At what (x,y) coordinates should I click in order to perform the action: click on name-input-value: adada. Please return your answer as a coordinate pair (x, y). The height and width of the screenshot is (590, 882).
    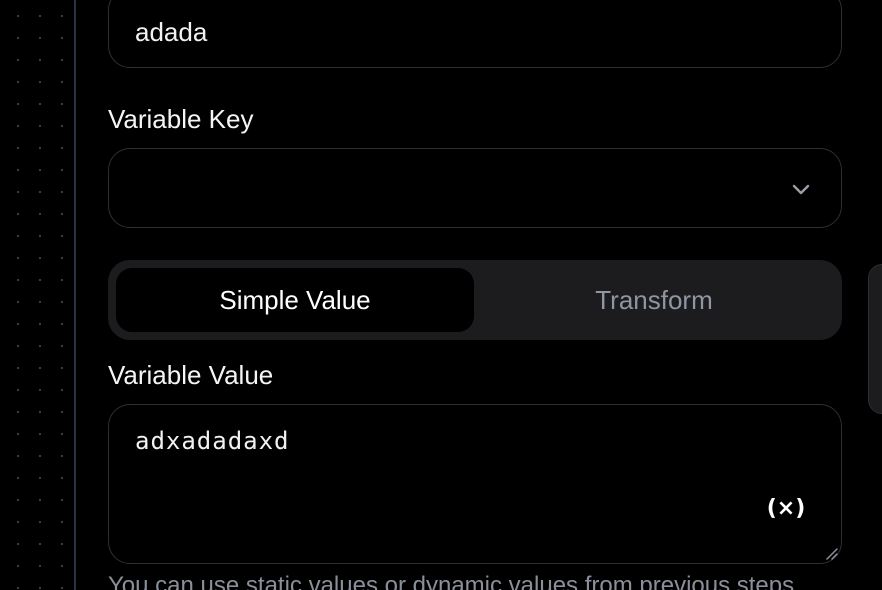
    Looking at the image, I should click on (171, 32).